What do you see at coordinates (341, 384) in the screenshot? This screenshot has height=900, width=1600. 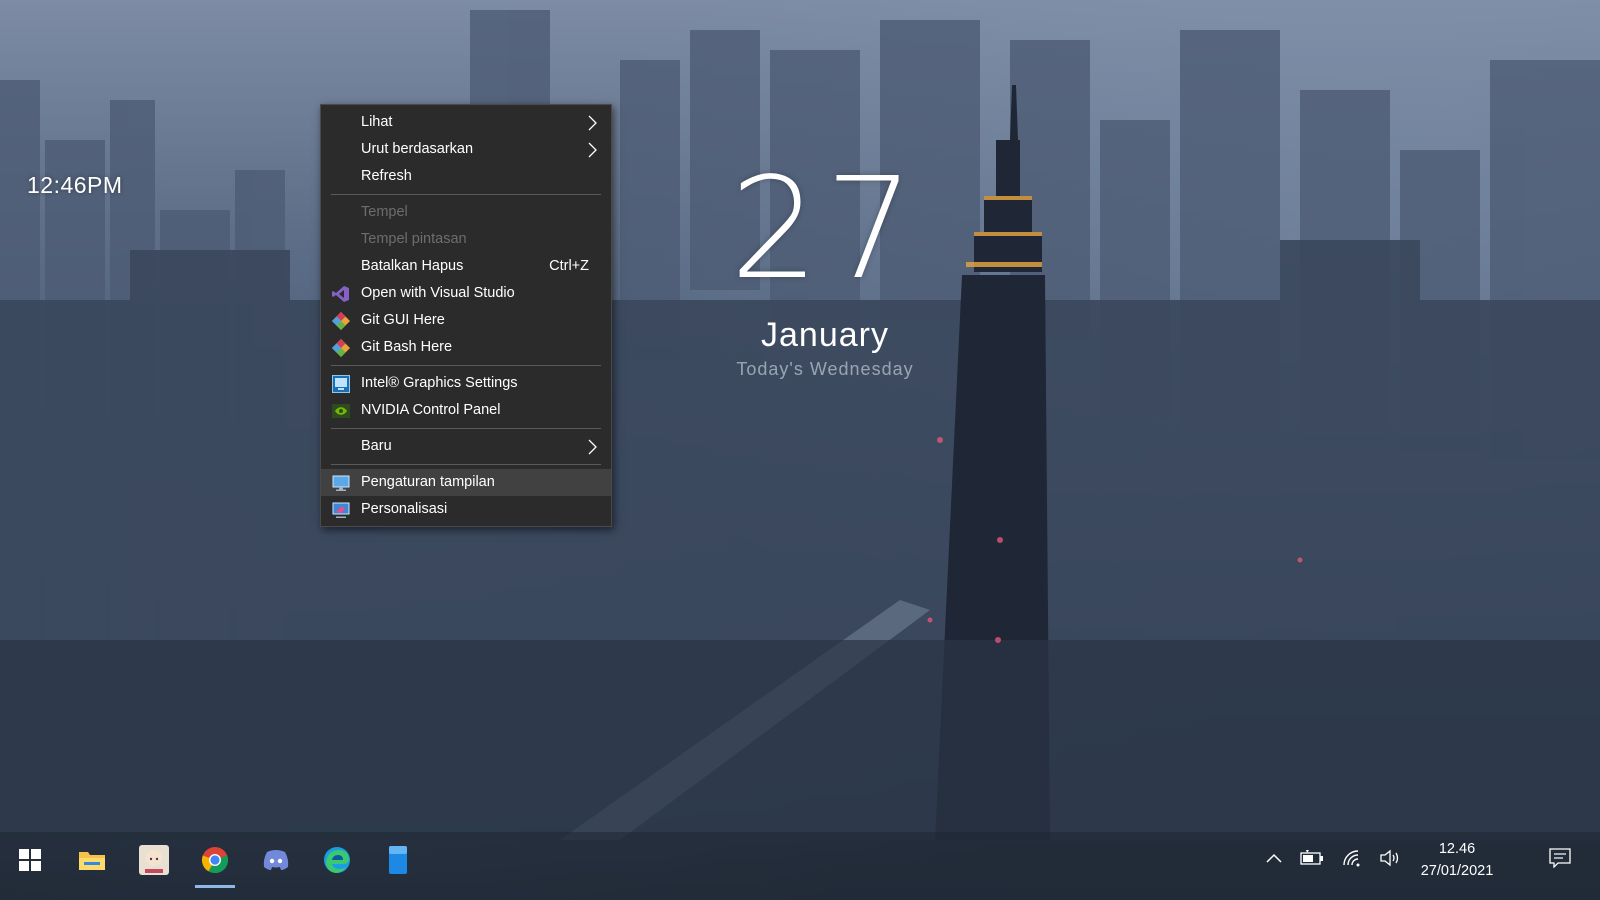 I see `intel-graphics-icon` at bounding box center [341, 384].